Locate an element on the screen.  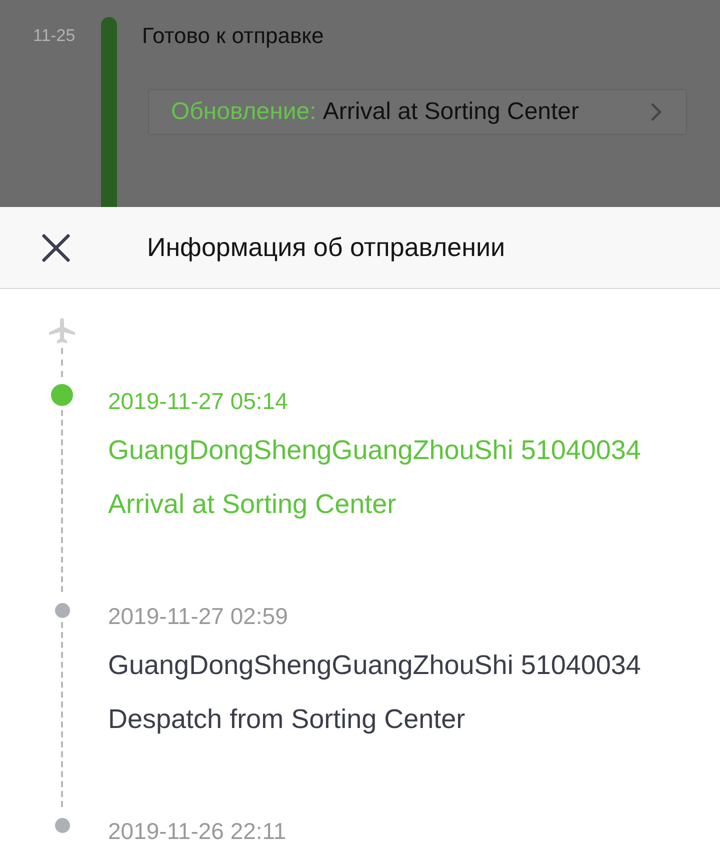
chevron-icon is located at coordinates (656, 112).